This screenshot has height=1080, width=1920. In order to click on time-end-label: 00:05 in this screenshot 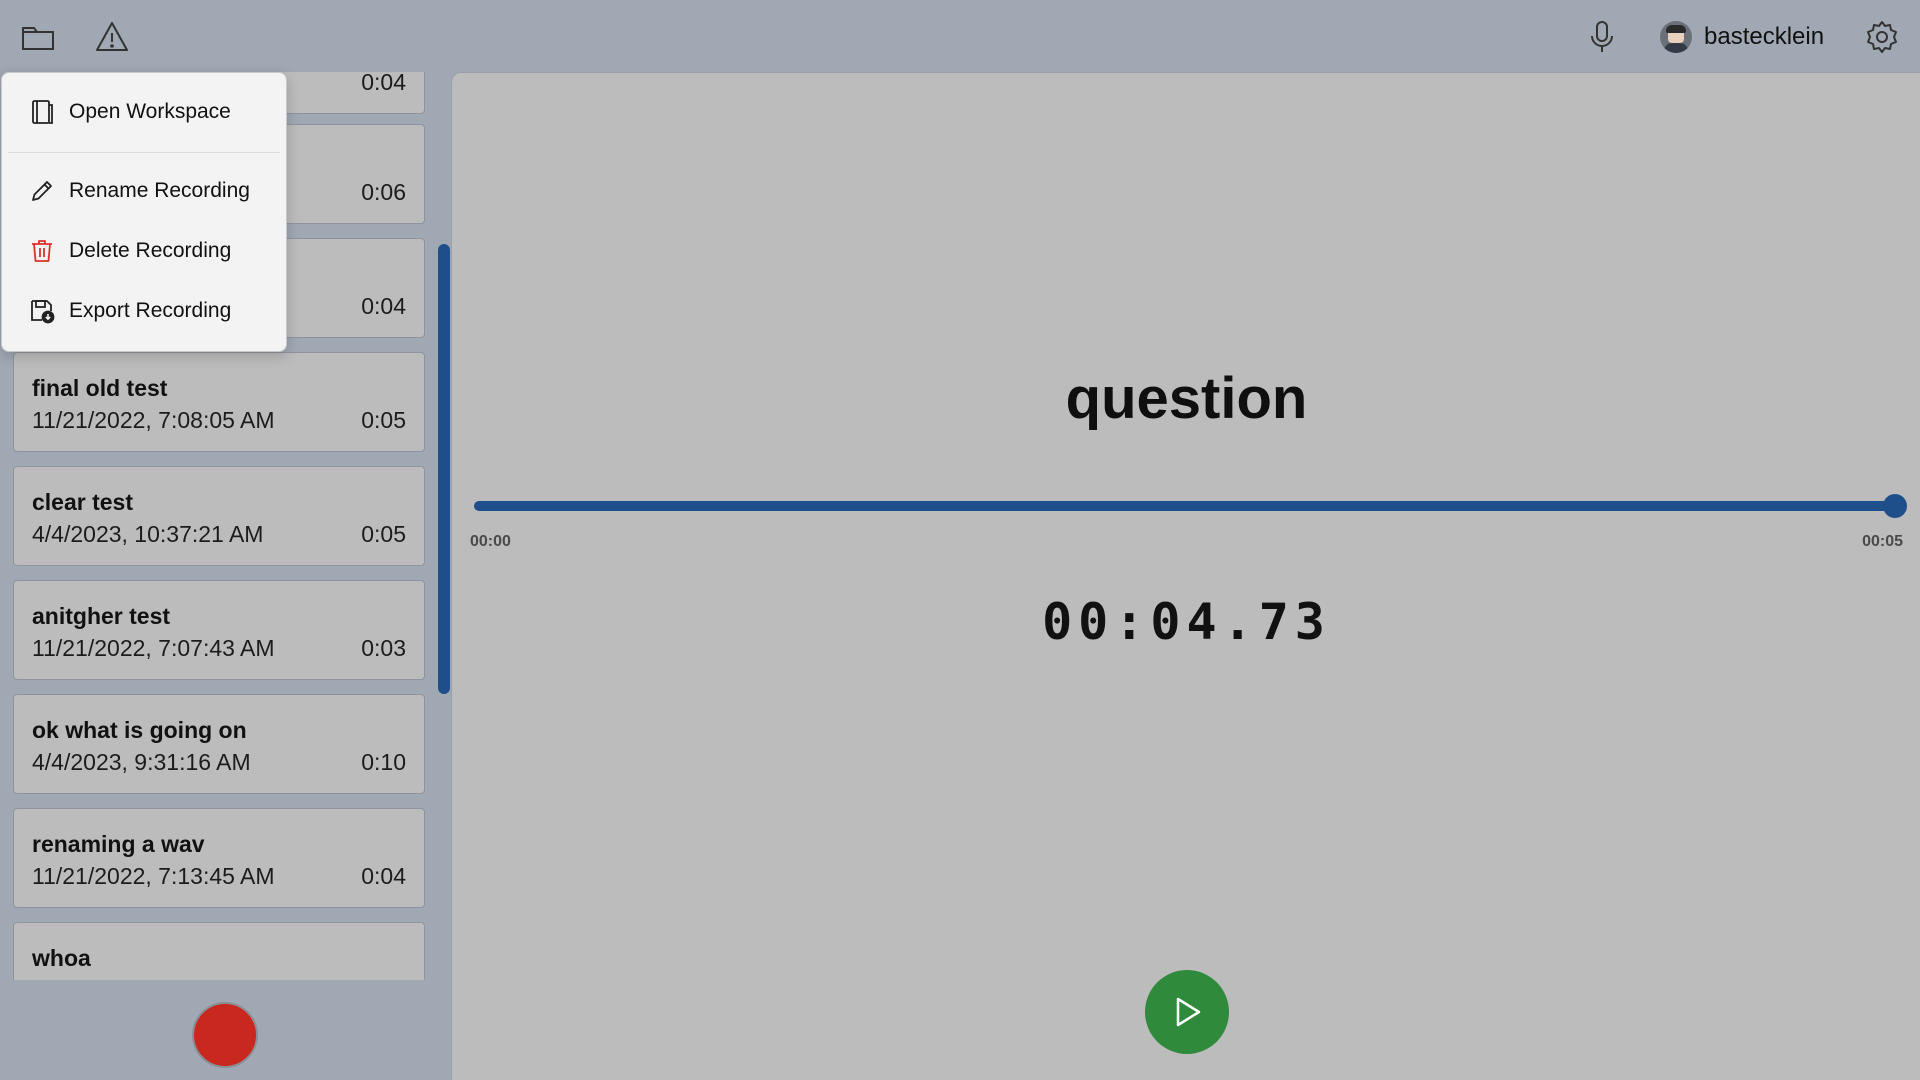, I will do `click(1882, 541)`.